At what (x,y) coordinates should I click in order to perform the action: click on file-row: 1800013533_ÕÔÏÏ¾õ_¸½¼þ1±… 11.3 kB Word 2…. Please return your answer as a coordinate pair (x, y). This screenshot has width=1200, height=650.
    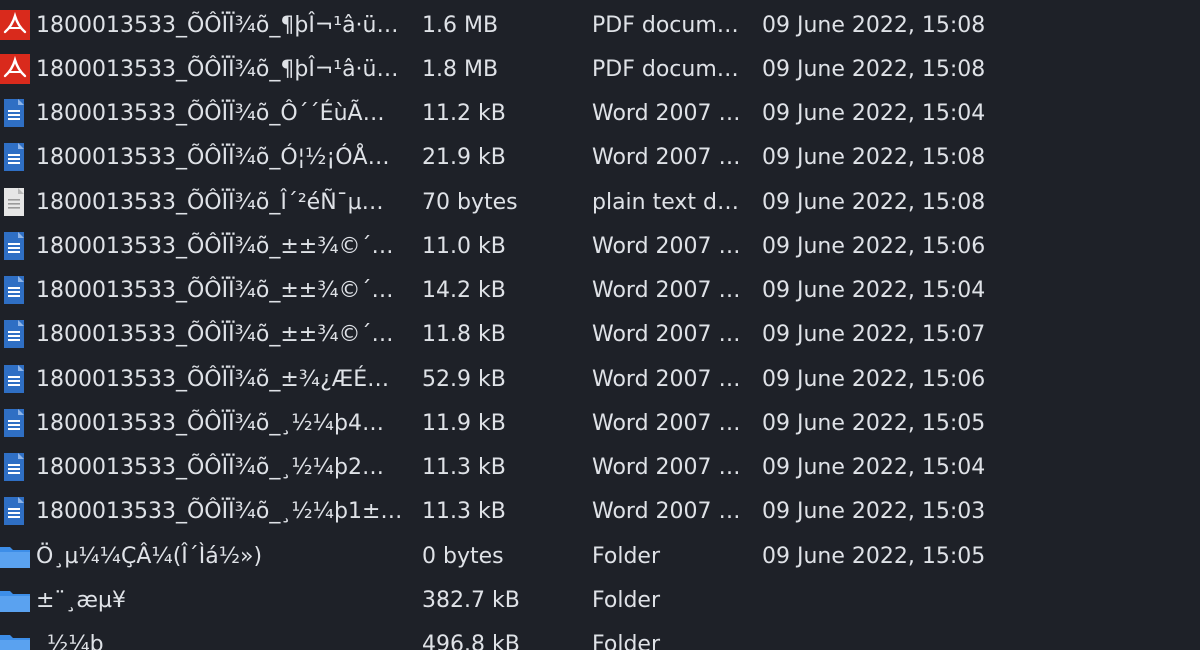
    Looking at the image, I should click on (600, 512).